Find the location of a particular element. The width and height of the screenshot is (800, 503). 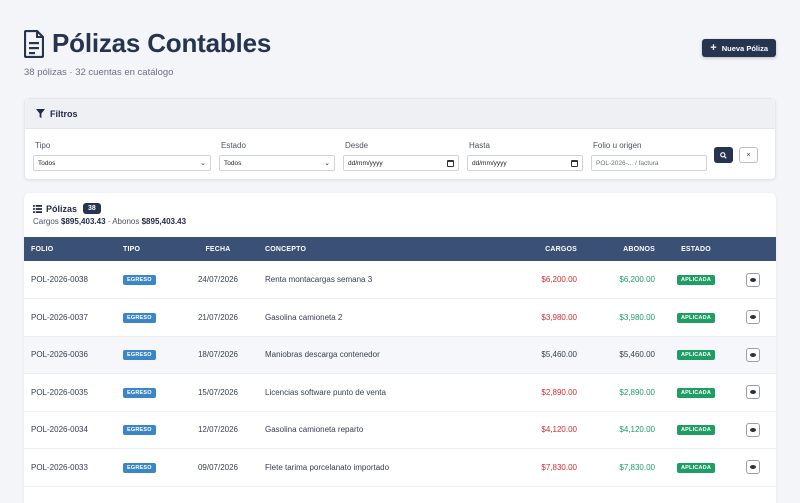

folio-placeholder: POL-2026-... / factura is located at coordinates (627, 163).